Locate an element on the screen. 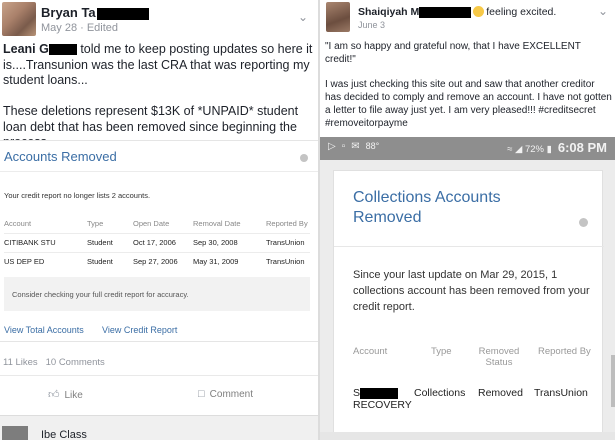  avatar is located at coordinates (15, 433).